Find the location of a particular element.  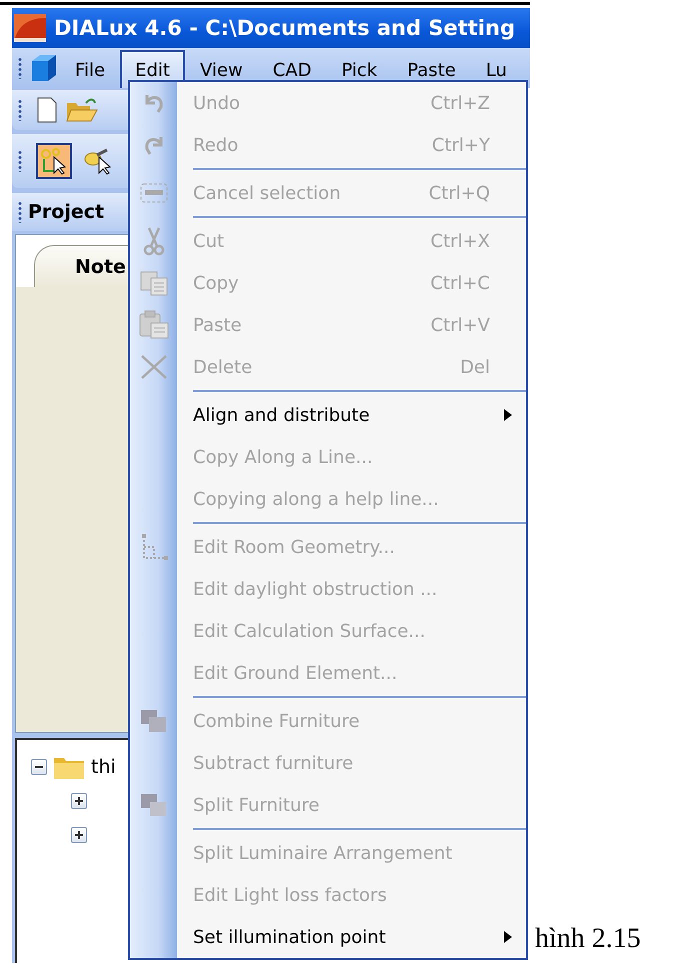

select-tool-icon is located at coordinates (54, 161).